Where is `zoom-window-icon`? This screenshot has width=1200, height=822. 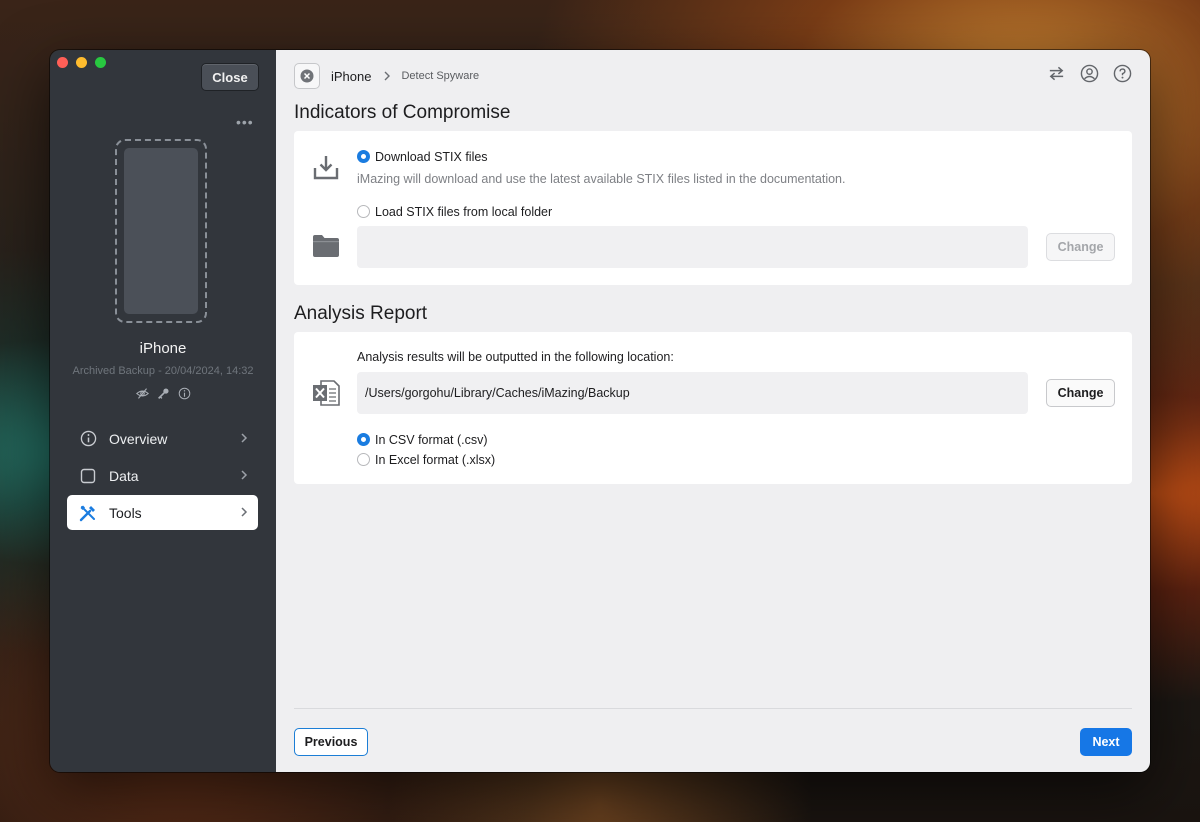
zoom-window-icon is located at coordinates (100, 62).